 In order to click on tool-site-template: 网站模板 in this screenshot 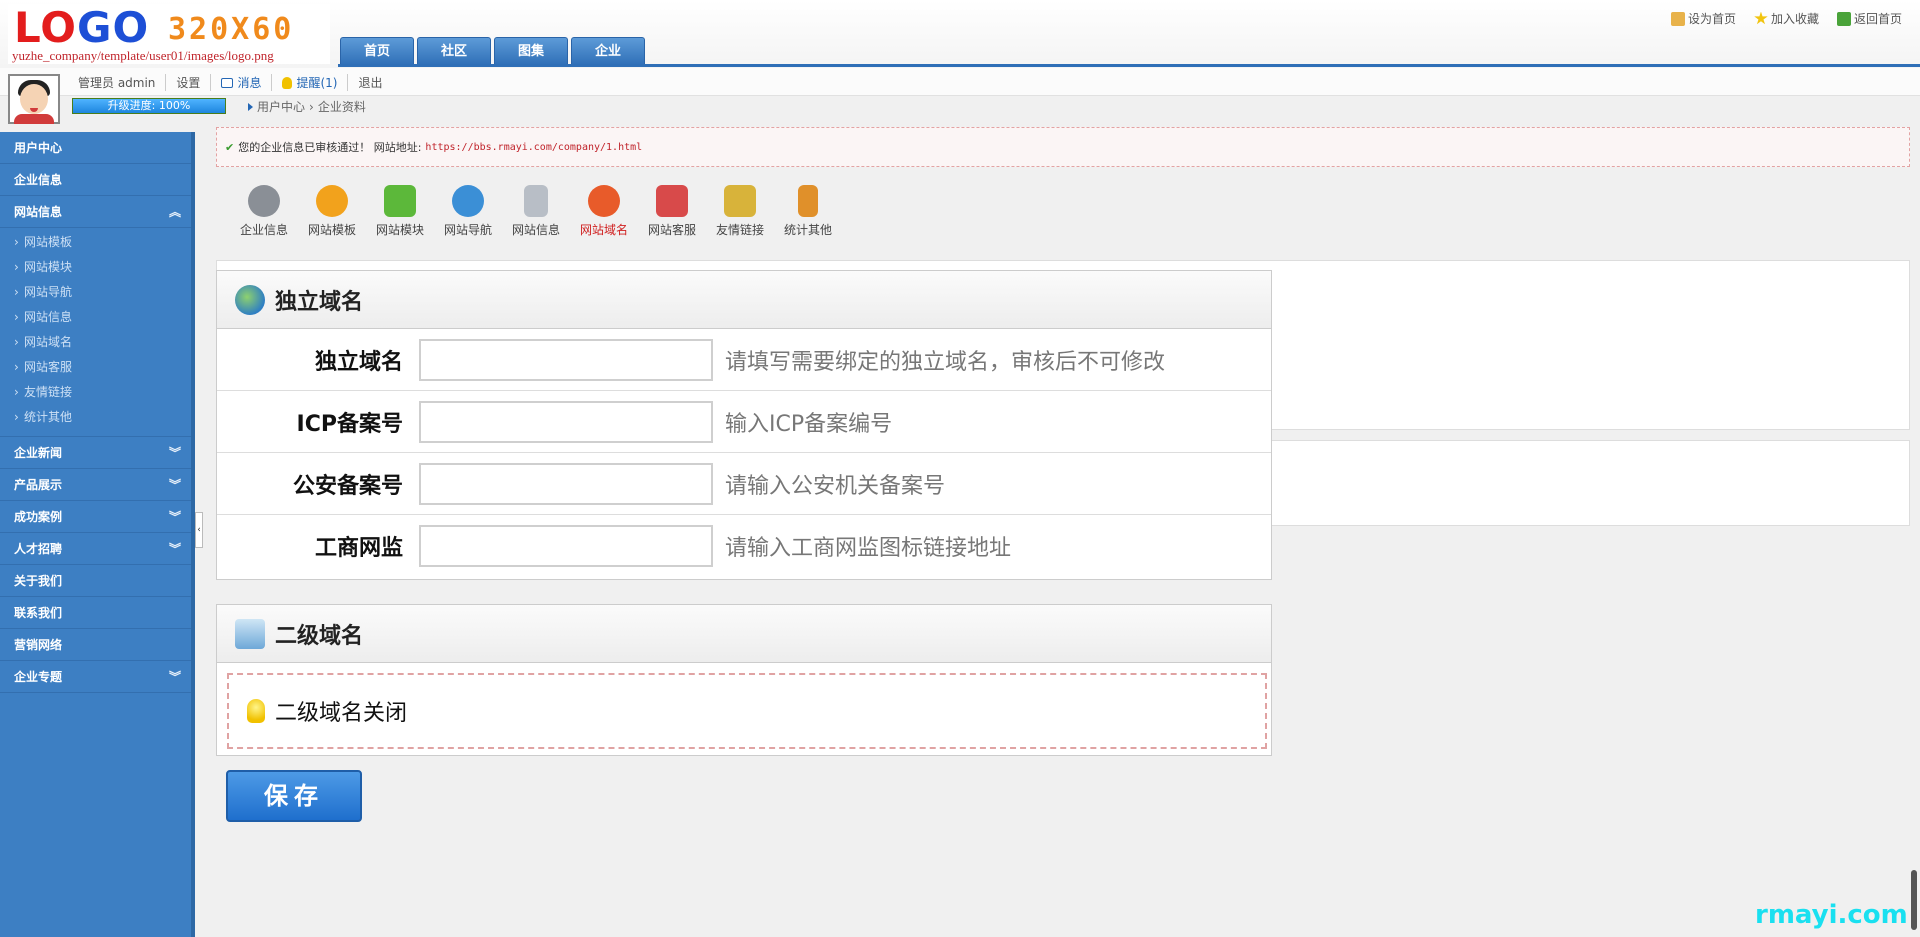, I will do `click(332, 211)`.